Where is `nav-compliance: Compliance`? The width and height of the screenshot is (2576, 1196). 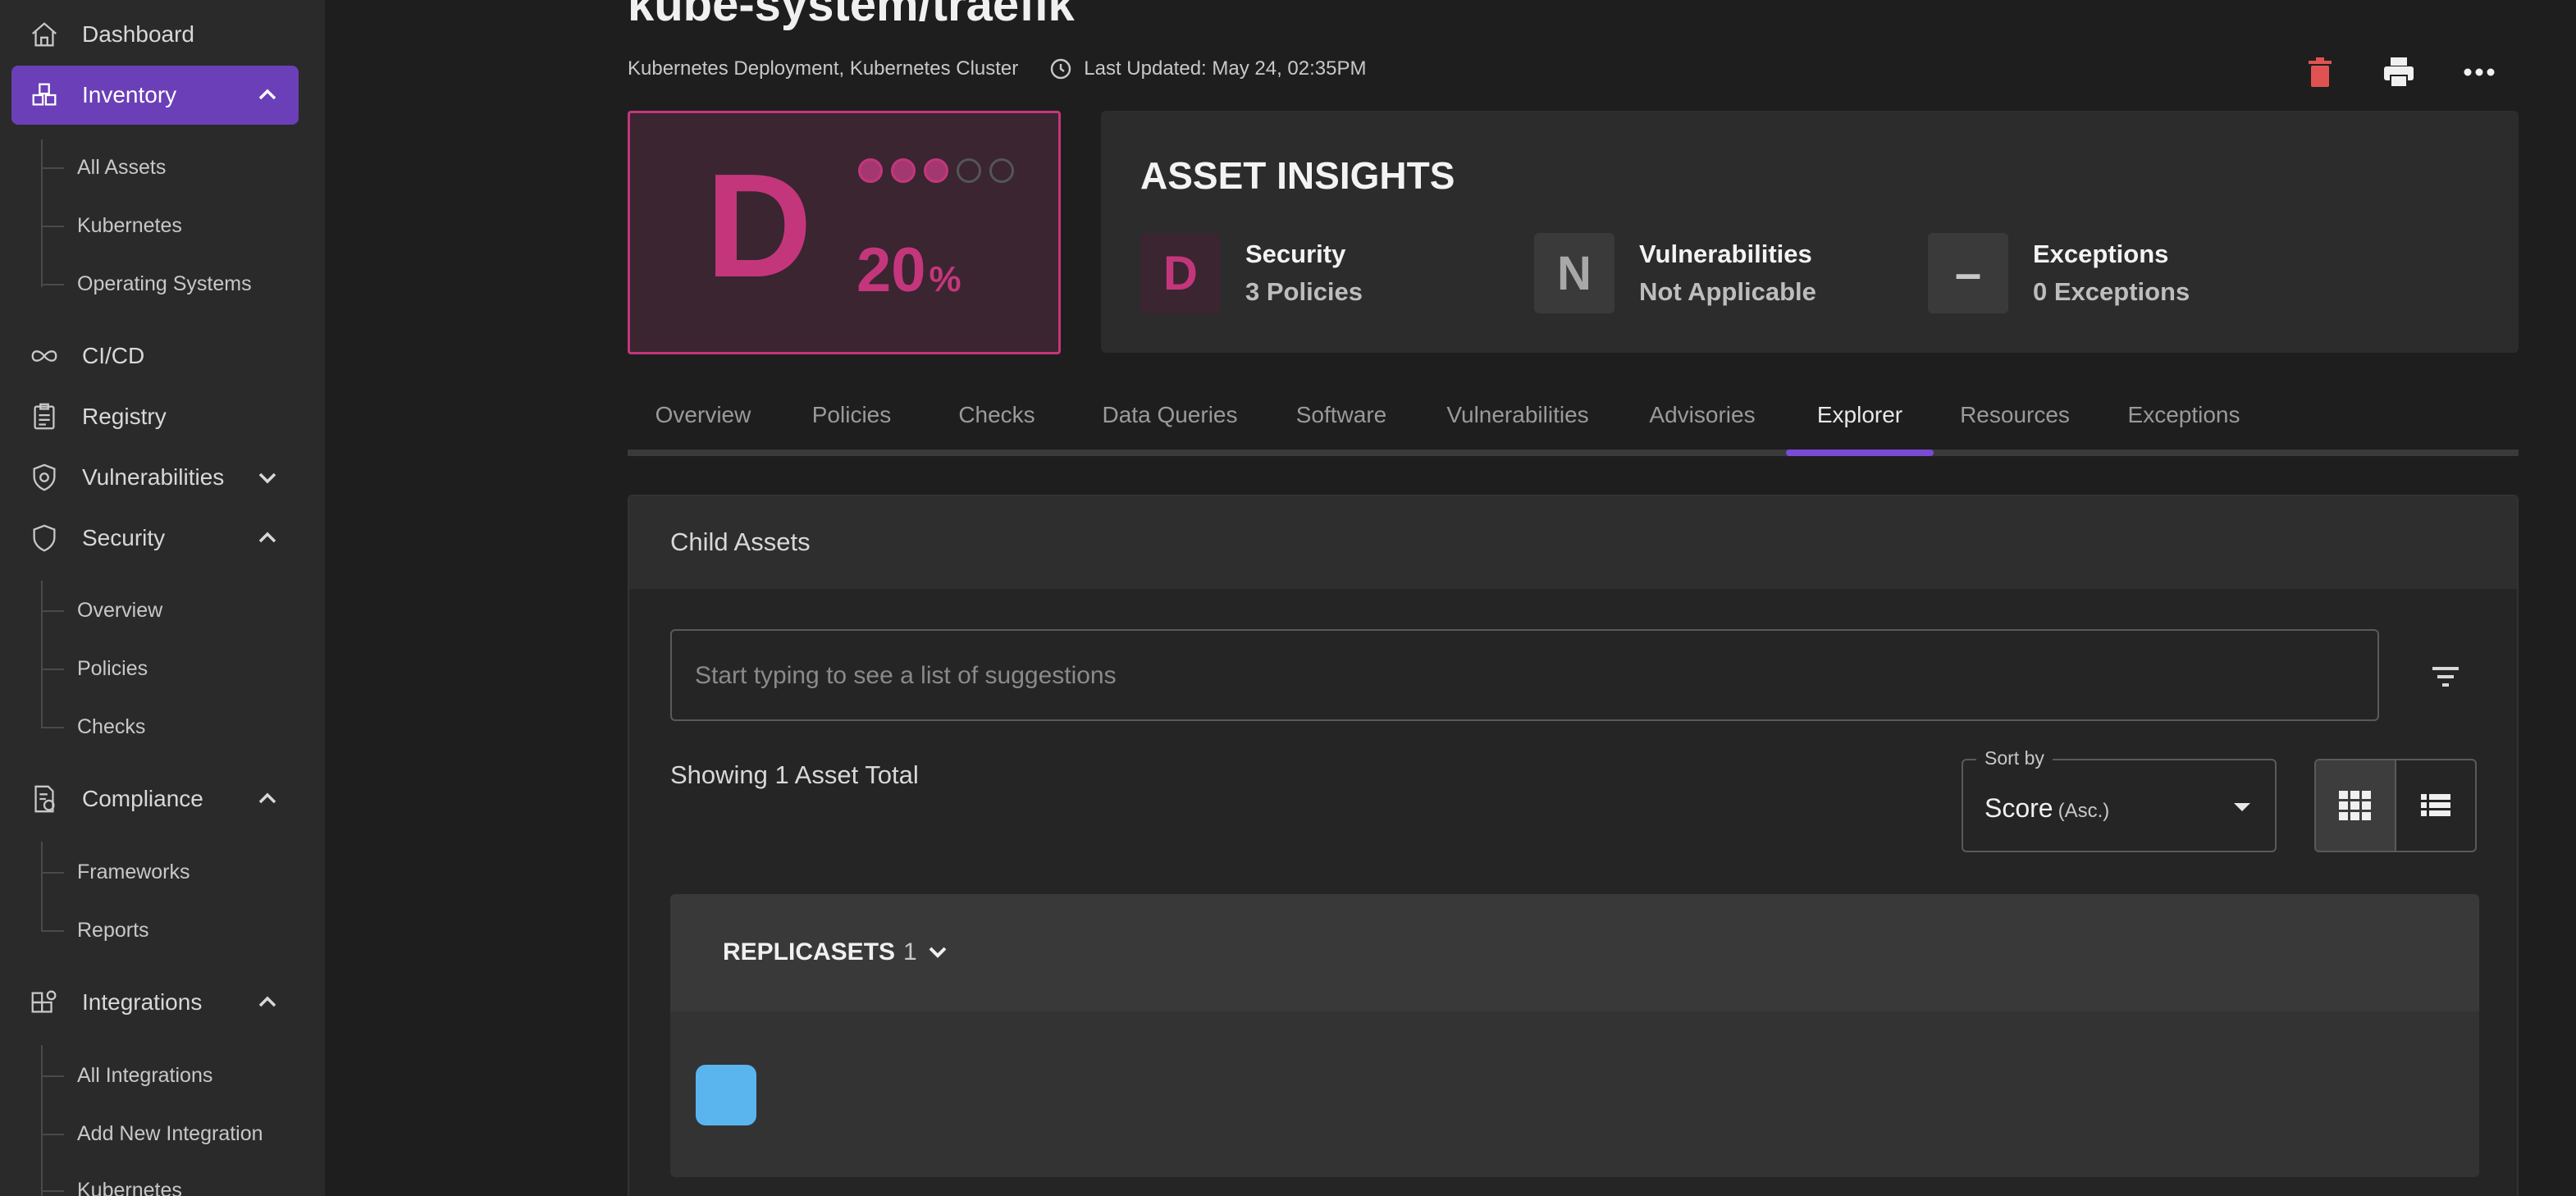
nav-compliance: Compliance is located at coordinates (155, 799).